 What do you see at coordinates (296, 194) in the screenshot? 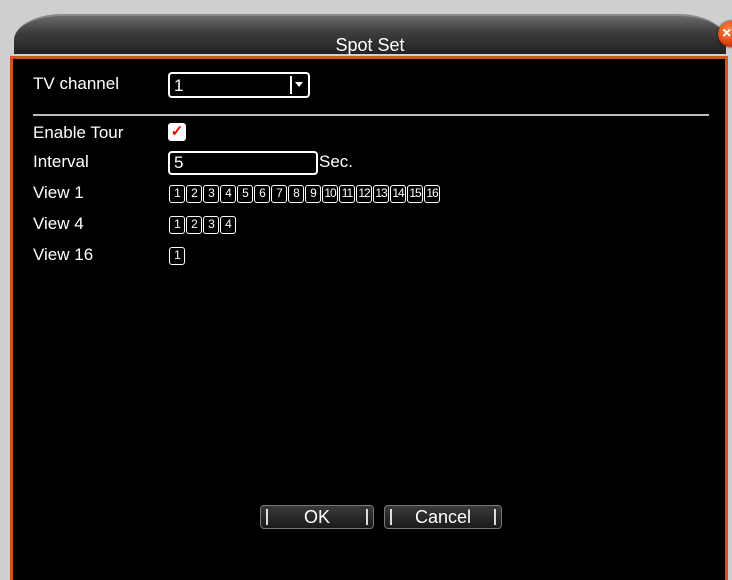
I see `channel-toggle: 8` at bounding box center [296, 194].